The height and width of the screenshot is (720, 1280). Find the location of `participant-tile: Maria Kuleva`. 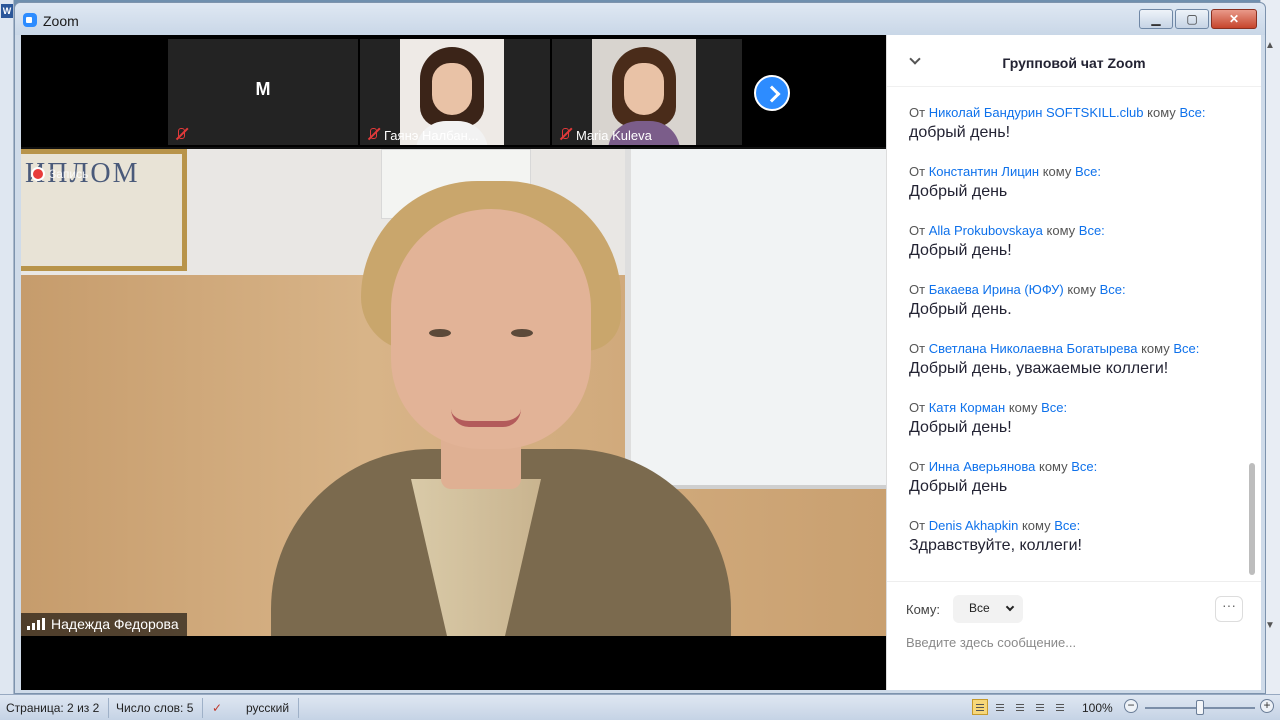

participant-tile: Maria Kuleva is located at coordinates (647, 92).